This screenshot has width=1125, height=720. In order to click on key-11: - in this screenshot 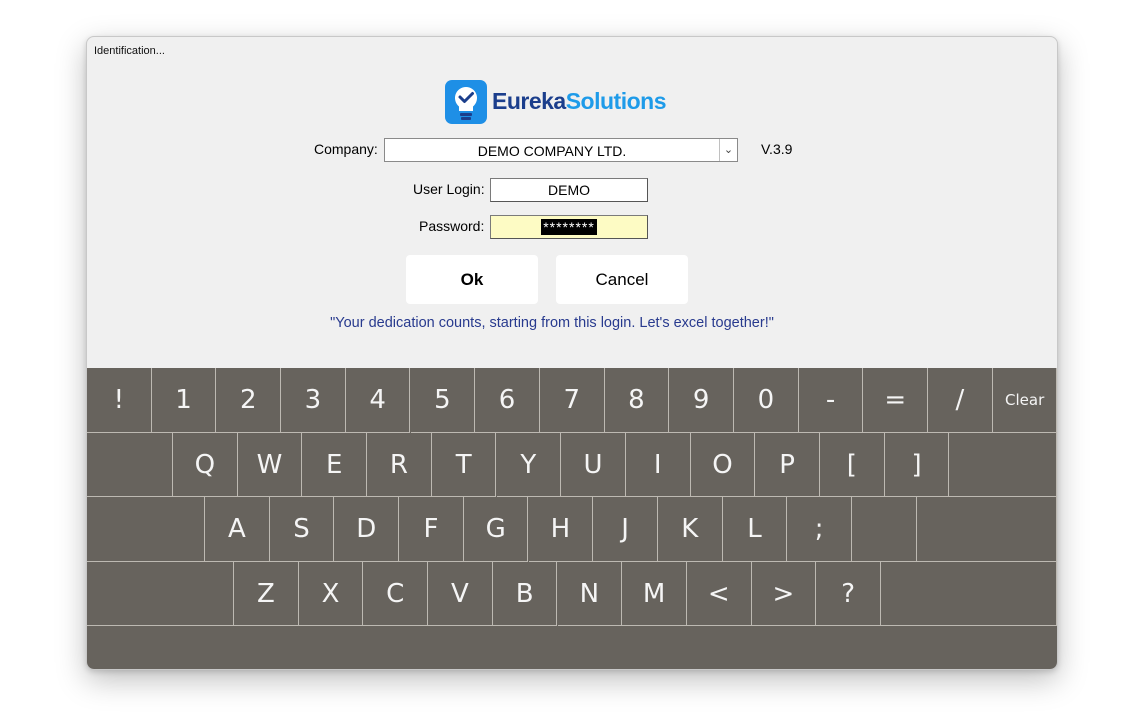, I will do `click(831, 400)`.